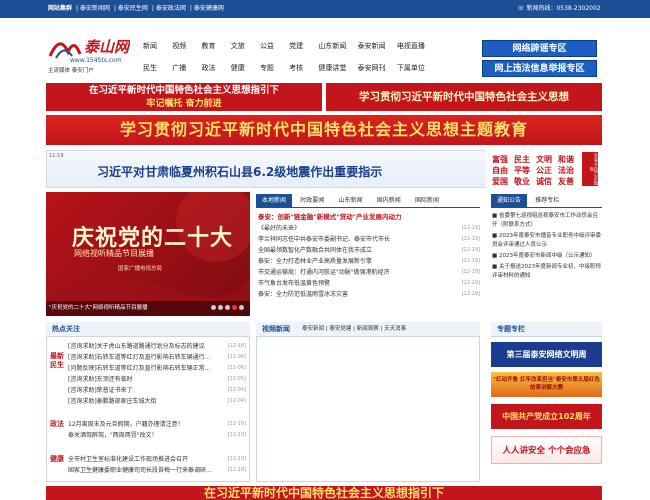 This screenshot has width=650, height=500. What do you see at coordinates (133, 8) in the screenshot?
I see `site-link-minsheng: 泰安民生网` at bounding box center [133, 8].